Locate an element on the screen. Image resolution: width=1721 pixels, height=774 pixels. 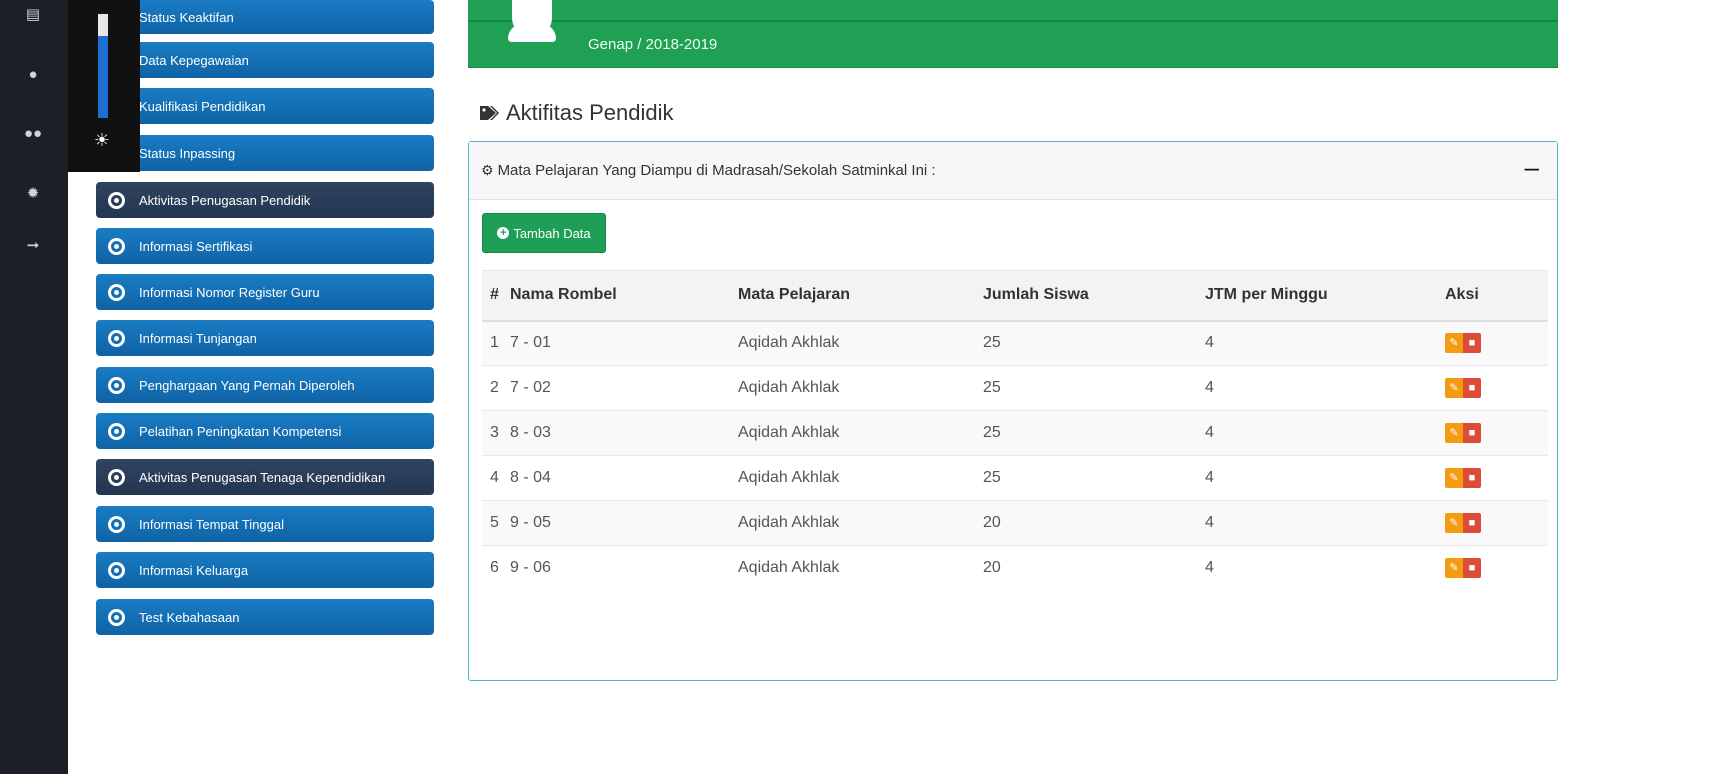
sidebar-item: Informasi Nomor Register Guru is located at coordinates (265, 292).